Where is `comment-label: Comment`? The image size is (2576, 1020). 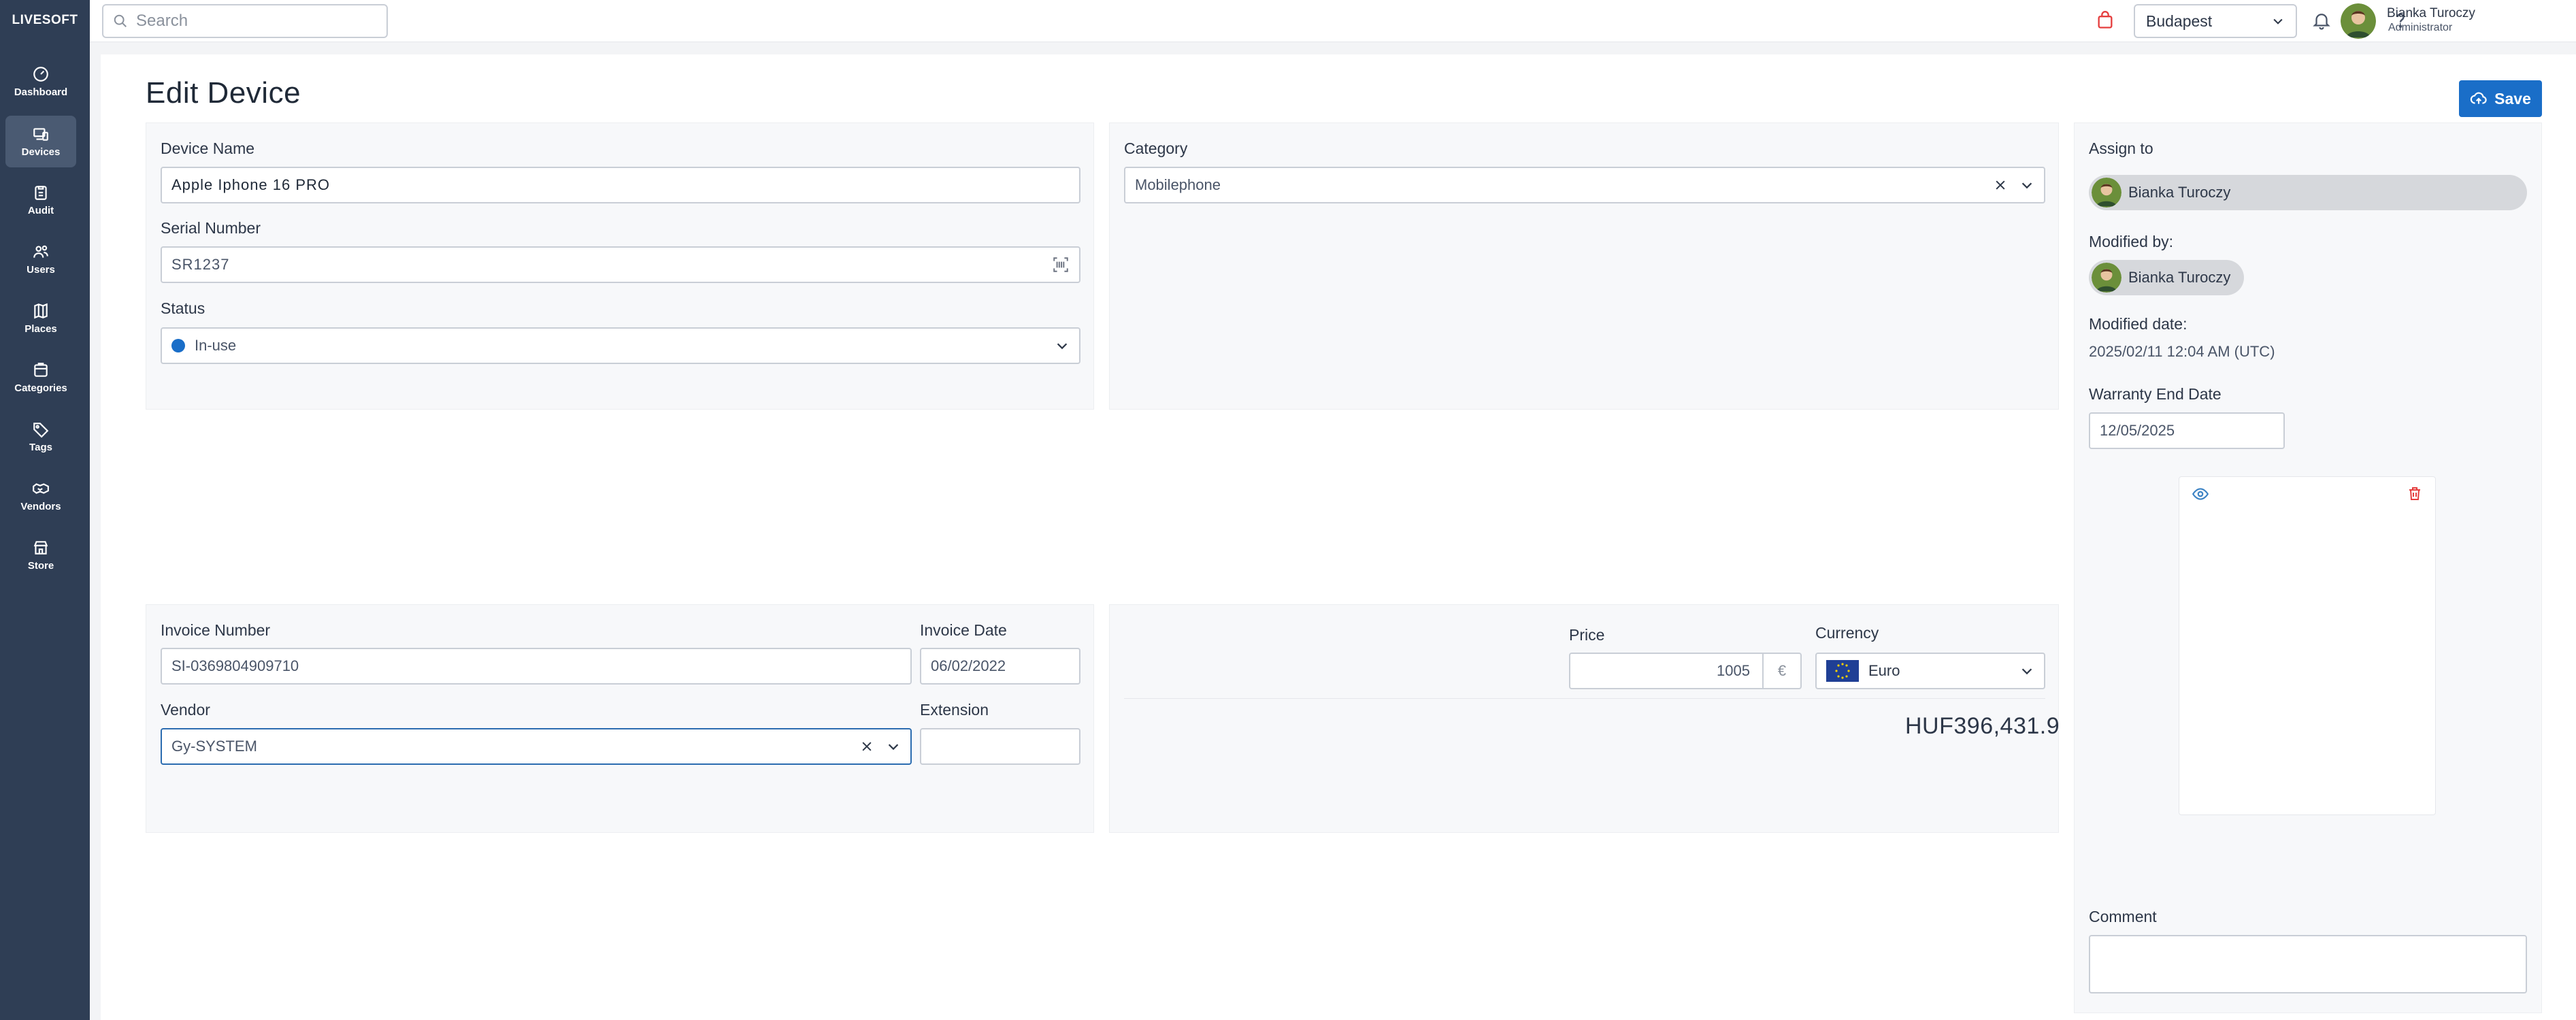 comment-label: Comment is located at coordinates (2123, 917).